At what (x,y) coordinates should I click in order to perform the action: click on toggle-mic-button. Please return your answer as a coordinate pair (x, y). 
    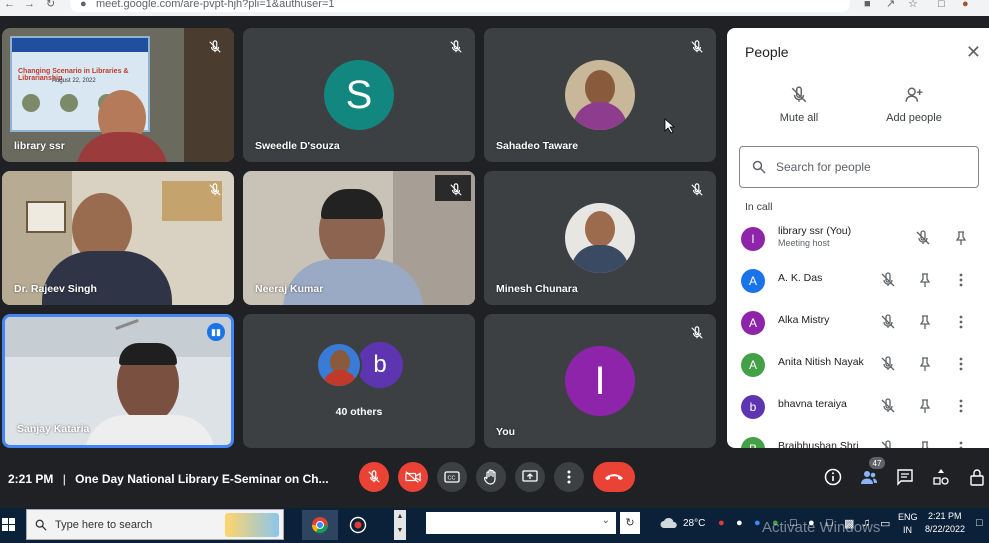
    Looking at the image, I should click on (374, 477).